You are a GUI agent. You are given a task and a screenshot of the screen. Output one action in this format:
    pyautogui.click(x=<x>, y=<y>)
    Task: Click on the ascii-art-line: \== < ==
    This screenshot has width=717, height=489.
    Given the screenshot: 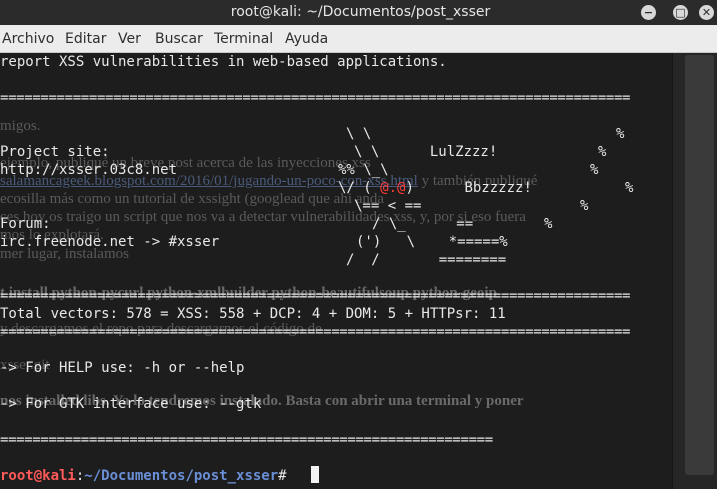 What is the action you would take?
    pyautogui.click(x=388, y=206)
    